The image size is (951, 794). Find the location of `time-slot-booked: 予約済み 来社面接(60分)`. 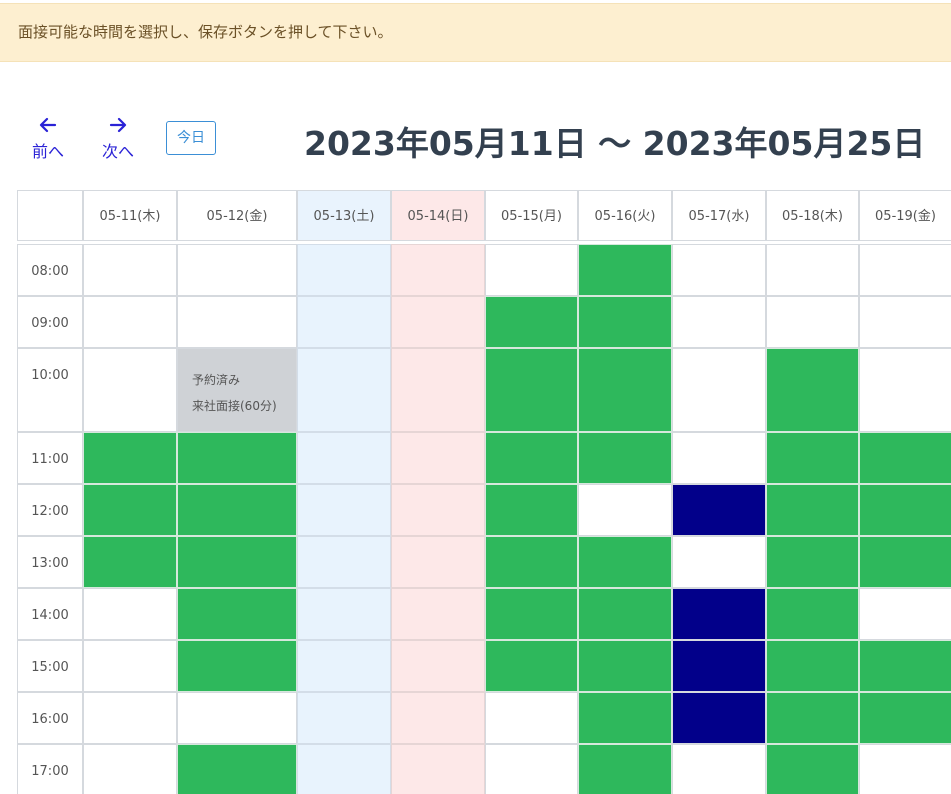

time-slot-booked: 予約済み 来社面接(60分) is located at coordinates (237, 390).